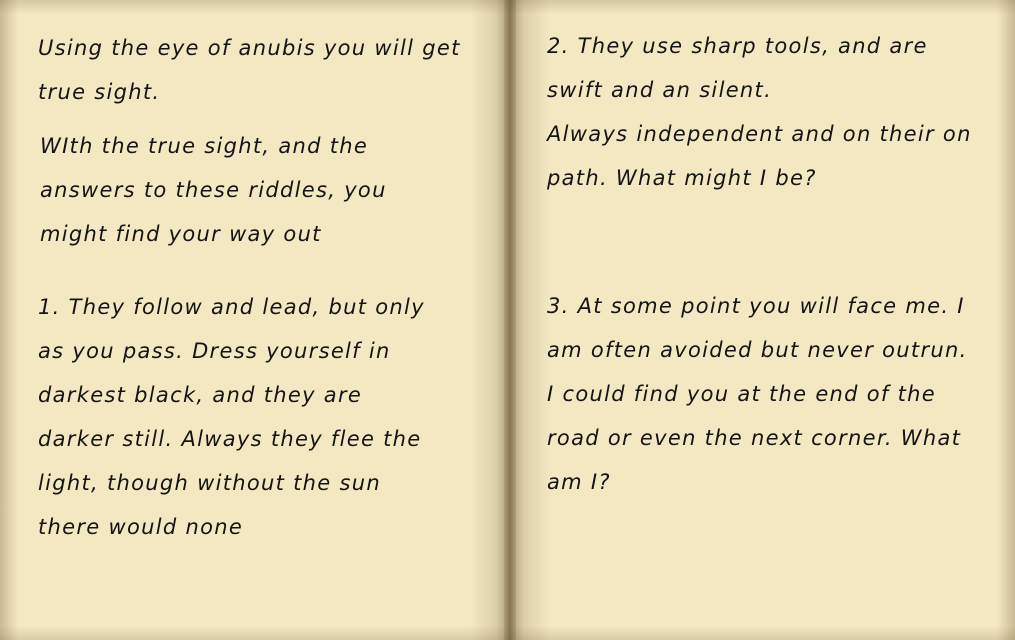  Describe the element at coordinates (756, 306) in the screenshot. I see `text-line: 3. At some point you will face me. I` at that location.